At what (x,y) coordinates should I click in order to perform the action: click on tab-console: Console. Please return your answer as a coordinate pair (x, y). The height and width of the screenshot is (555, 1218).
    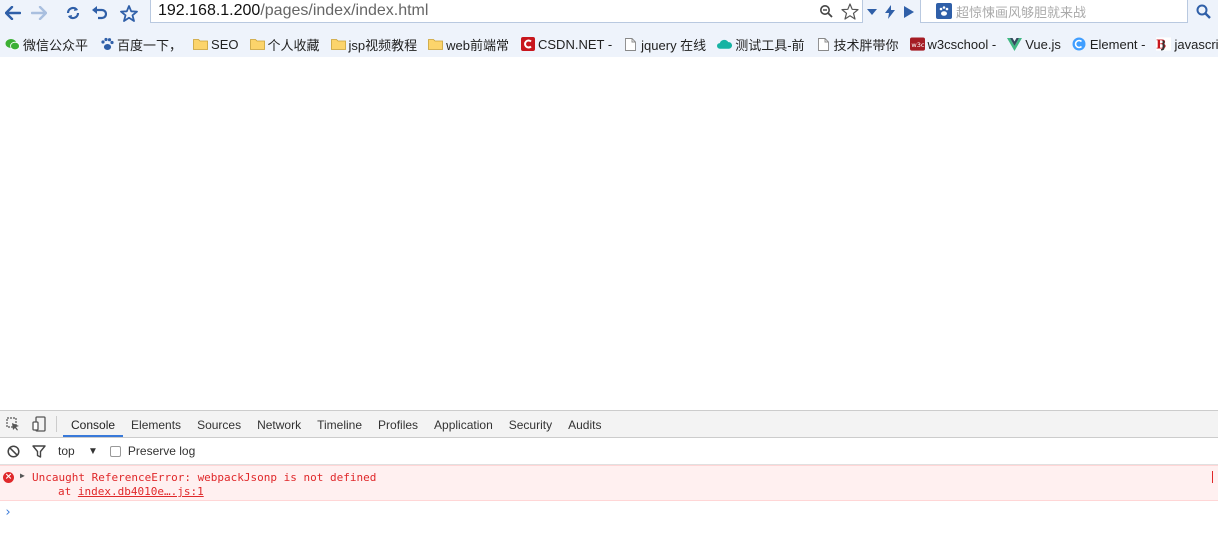
    Looking at the image, I should click on (93, 424).